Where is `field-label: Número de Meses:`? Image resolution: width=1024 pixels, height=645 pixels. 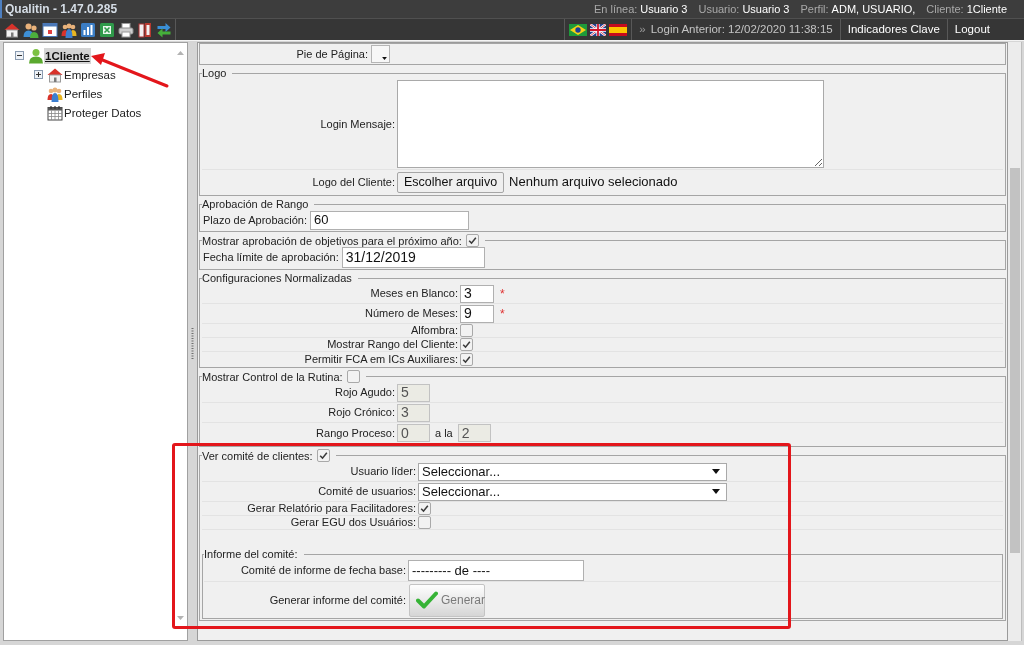 field-label: Número de Meses: is located at coordinates (411, 314).